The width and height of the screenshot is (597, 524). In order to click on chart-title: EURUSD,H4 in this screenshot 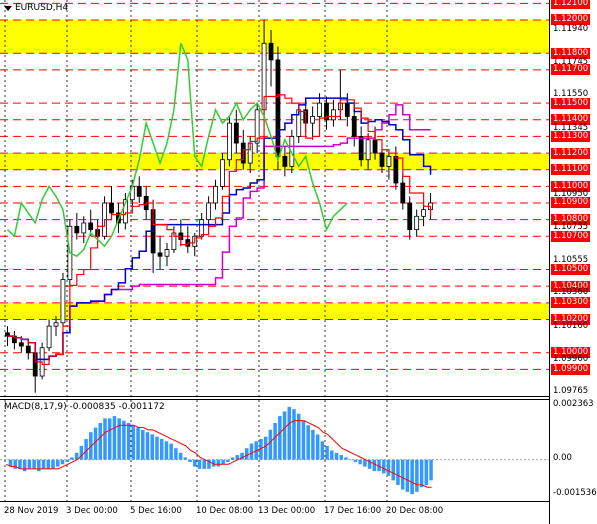, I will do `click(36, 8)`.